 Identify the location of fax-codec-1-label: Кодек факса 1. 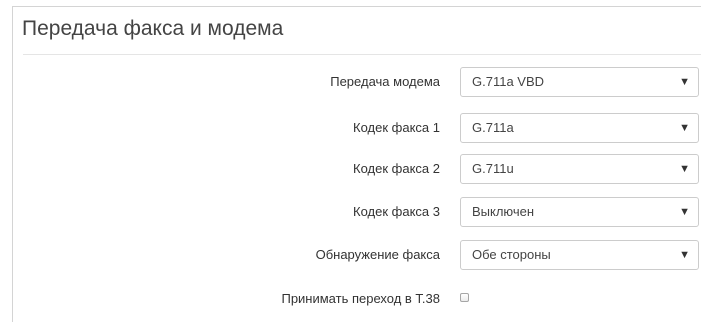
(396, 127).